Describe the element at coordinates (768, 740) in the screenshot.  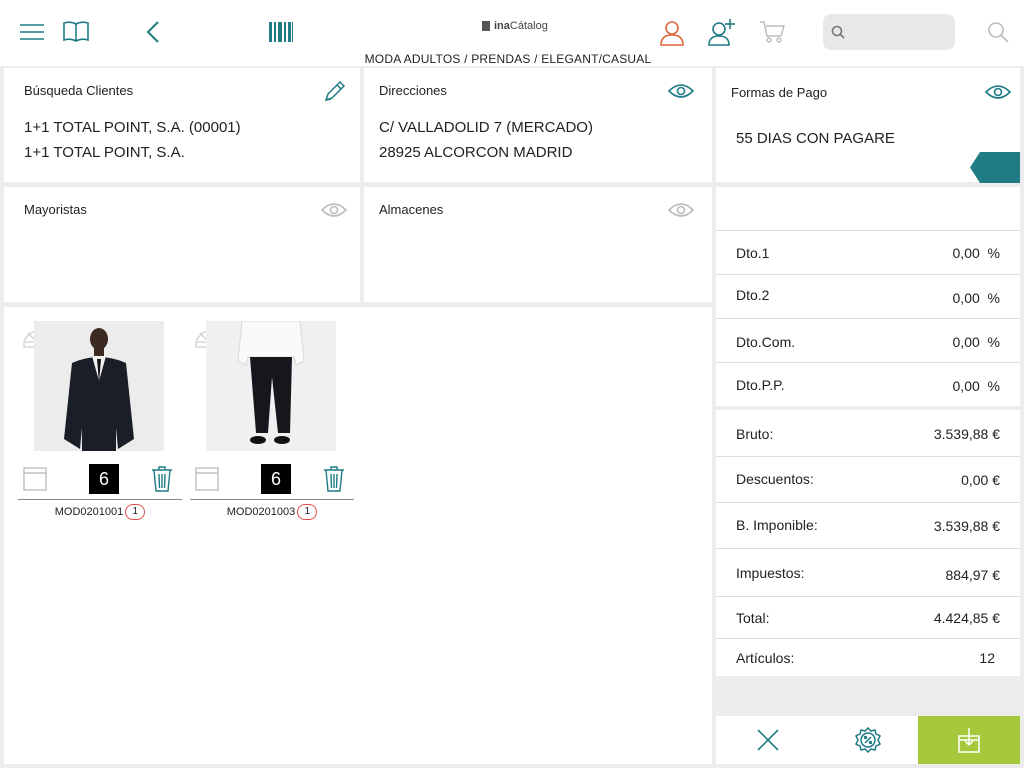
I see `close-icon` at that location.